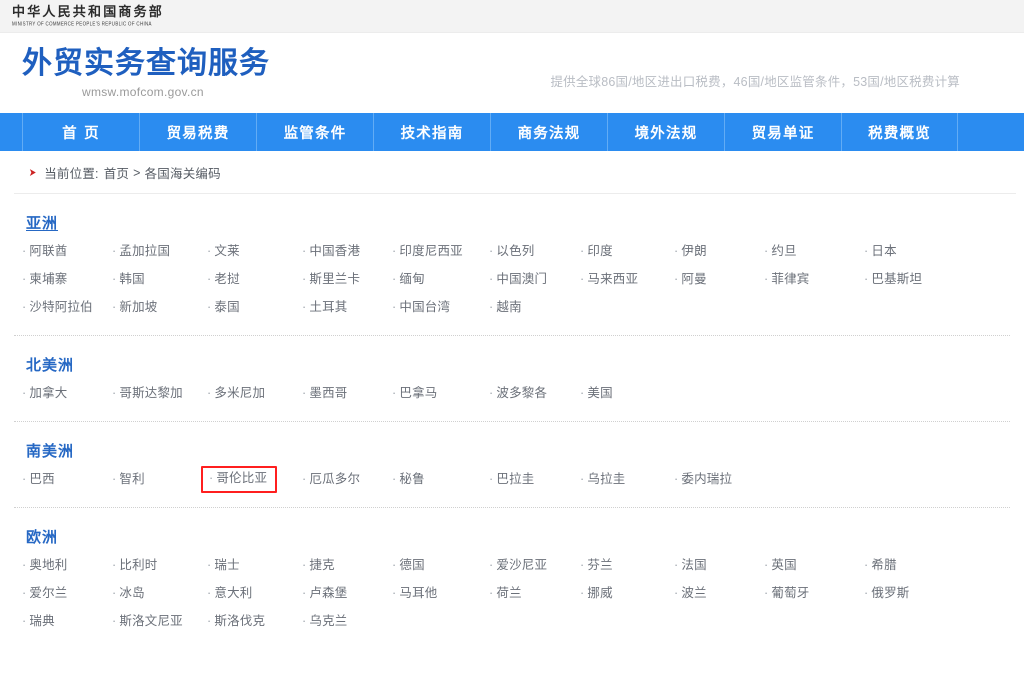 This screenshot has height=695, width=1024. I want to click on section-title: 亚洲, so click(42, 222).